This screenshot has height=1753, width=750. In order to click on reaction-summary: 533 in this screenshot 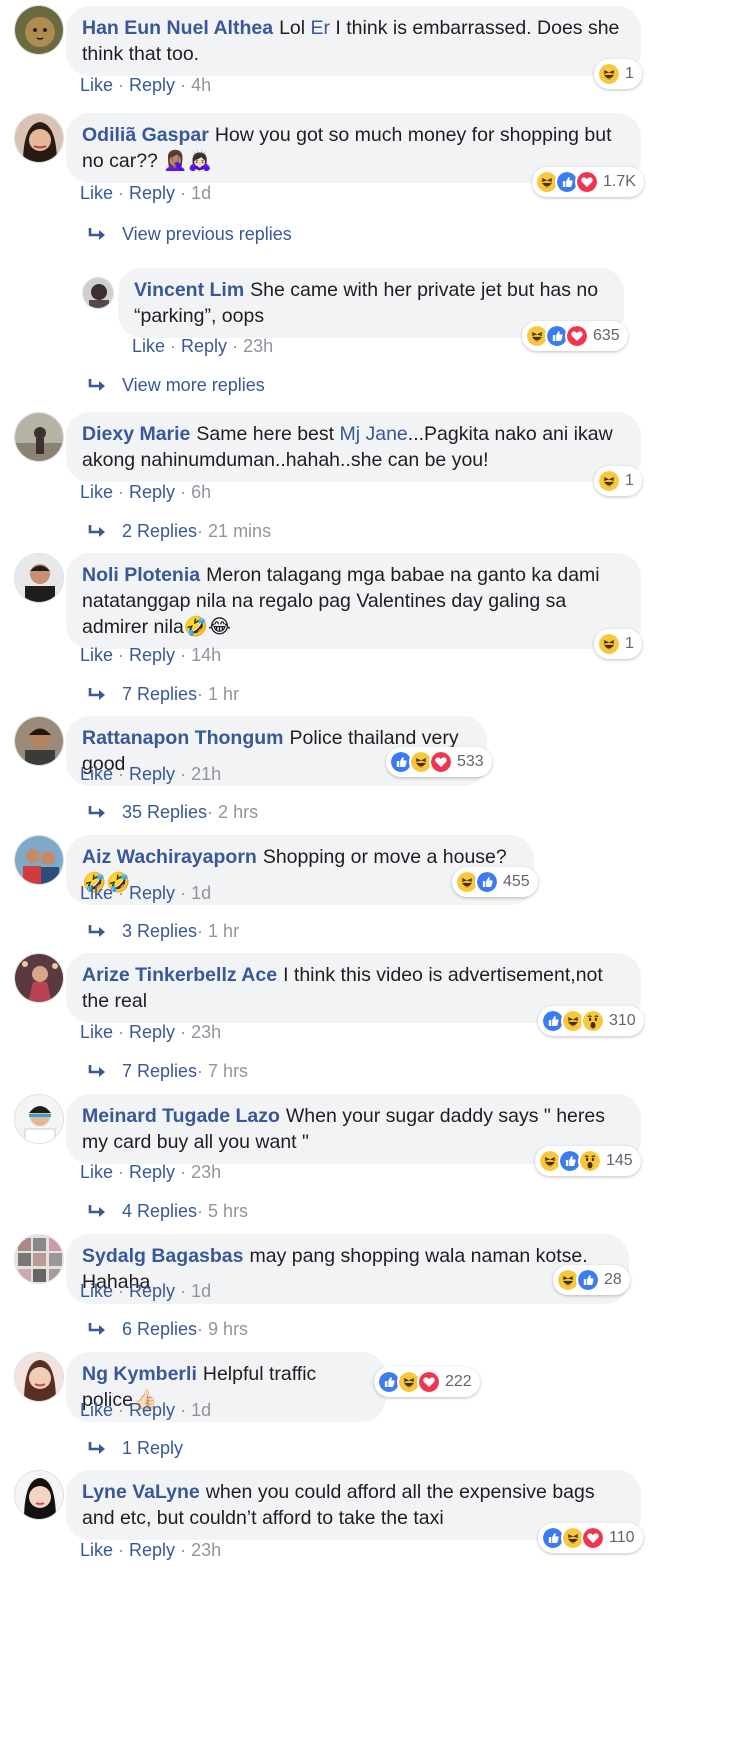, I will do `click(439, 762)`.